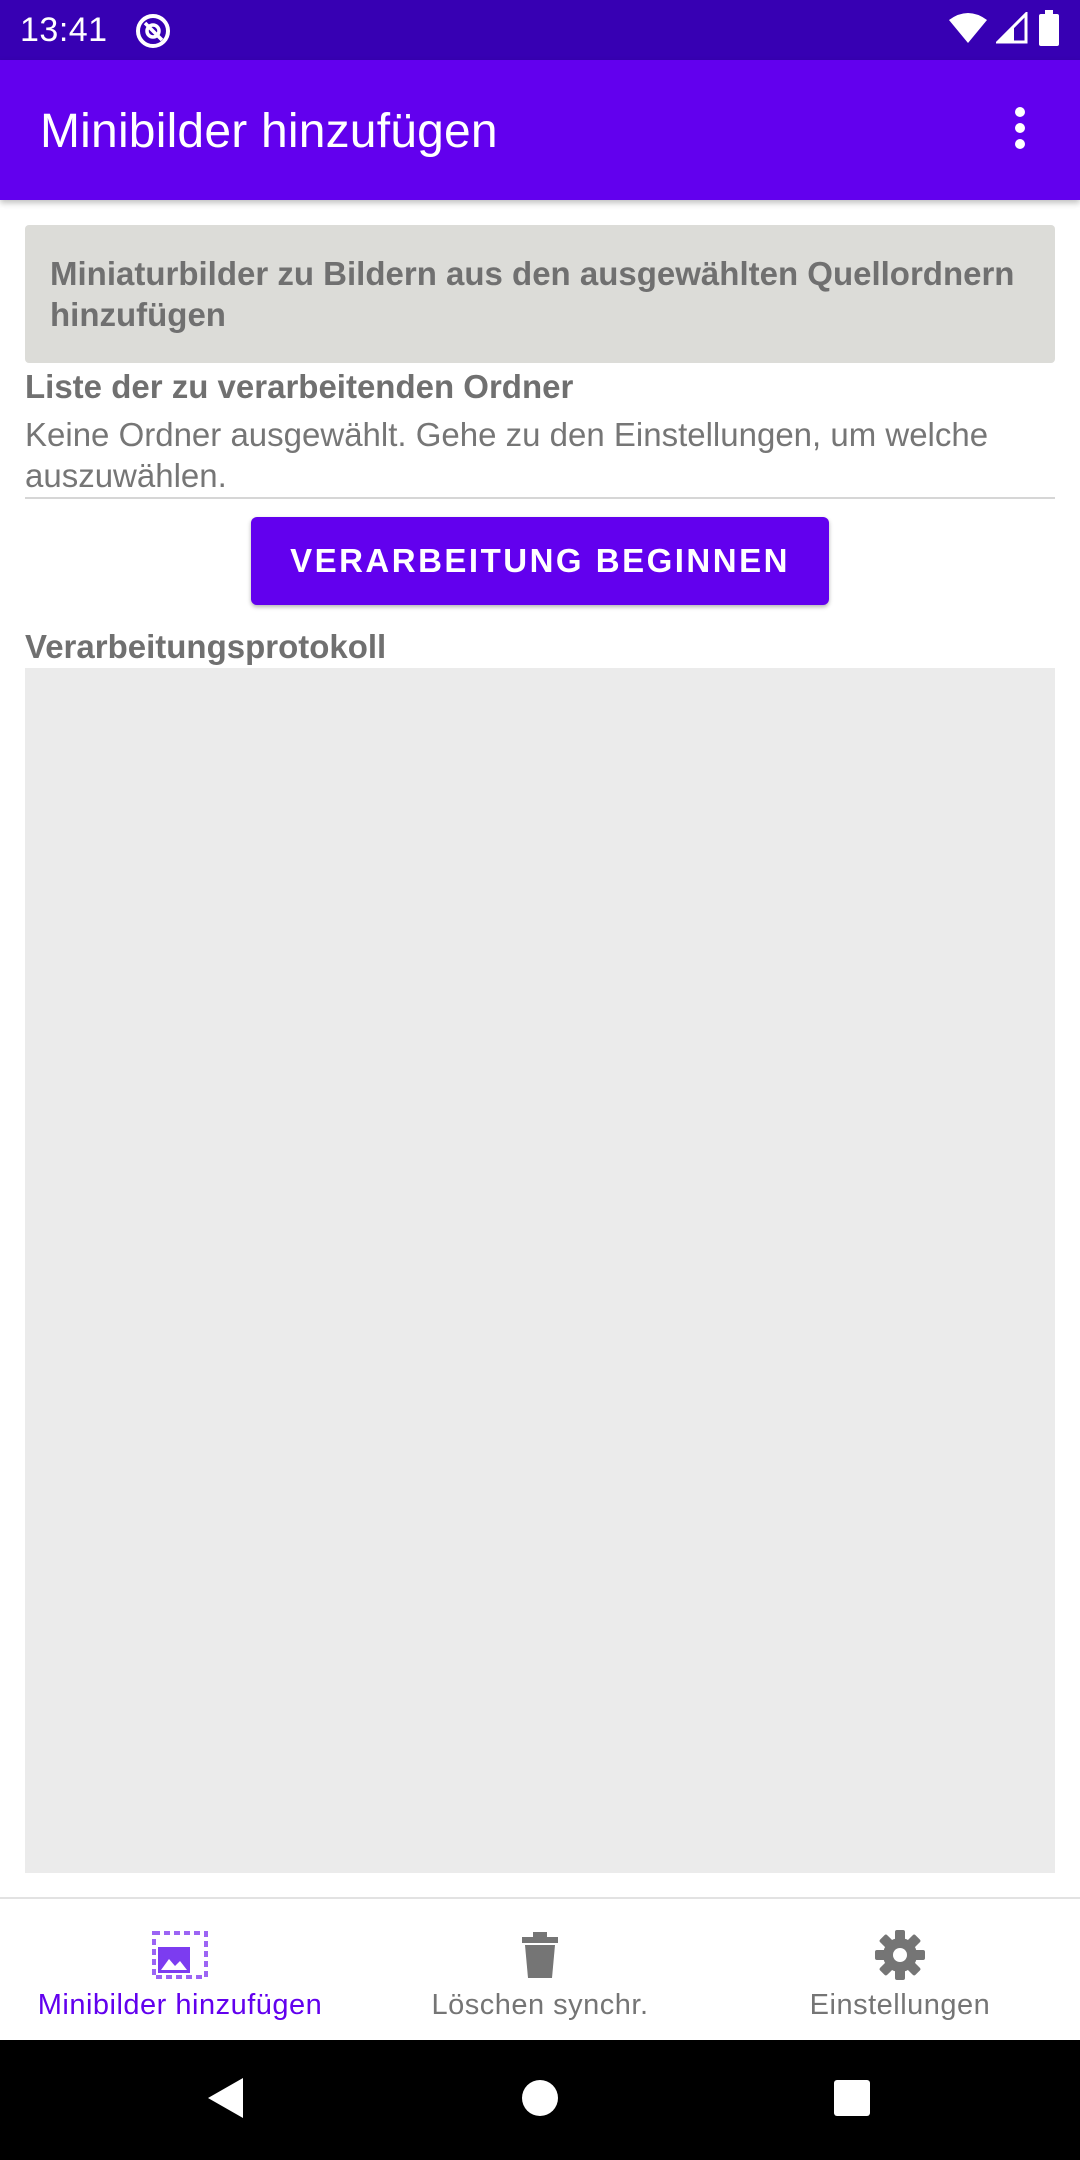  I want to click on add-thumbnail-icon, so click(180, 1955).